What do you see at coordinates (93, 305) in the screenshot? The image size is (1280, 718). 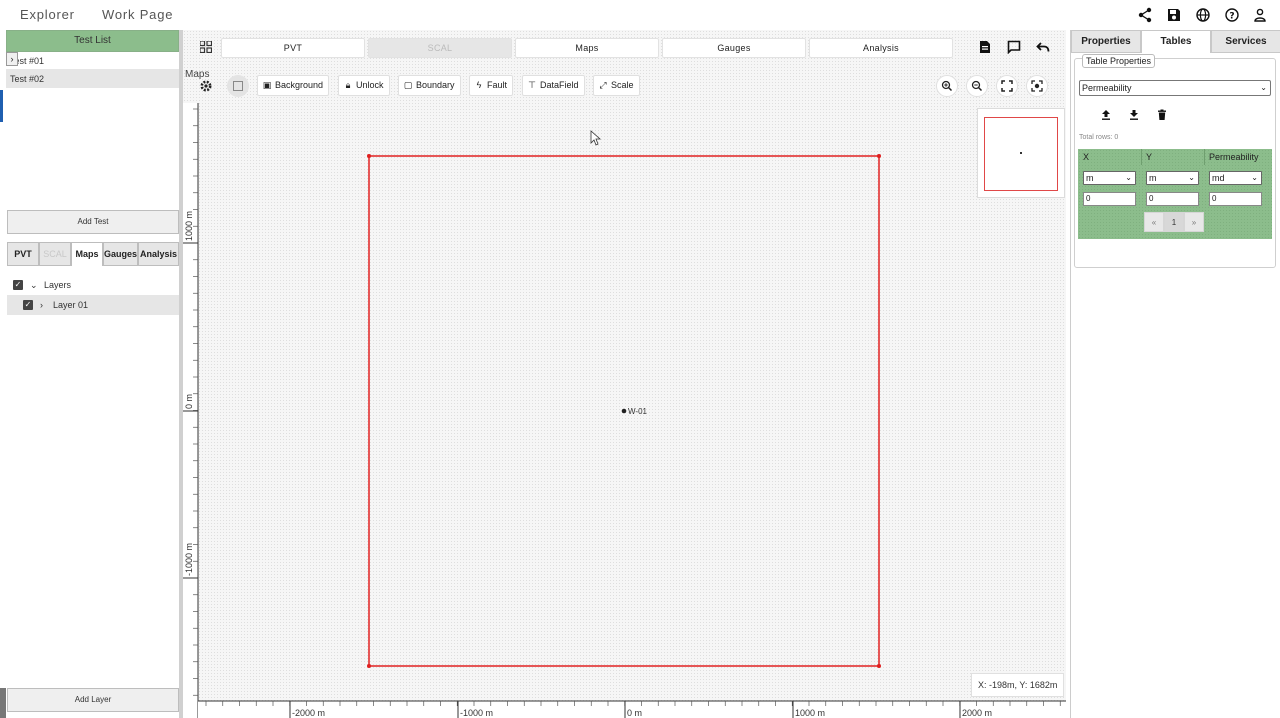 I see `tree-row-layer-01: ✓ › Layer 01` at bounding box center [93, 305].